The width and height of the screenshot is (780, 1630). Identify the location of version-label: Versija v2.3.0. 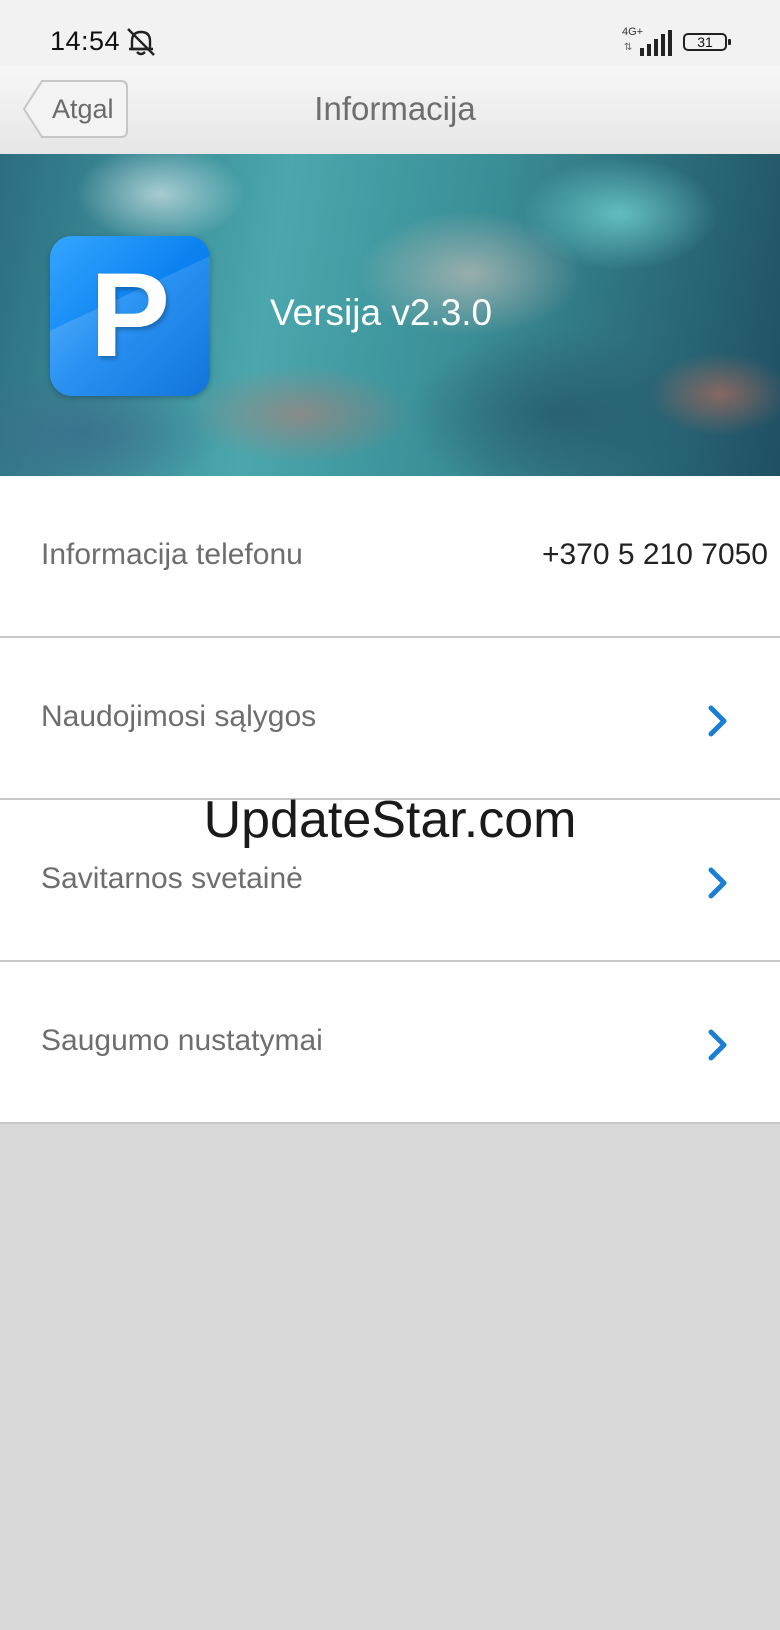
(381, 312).